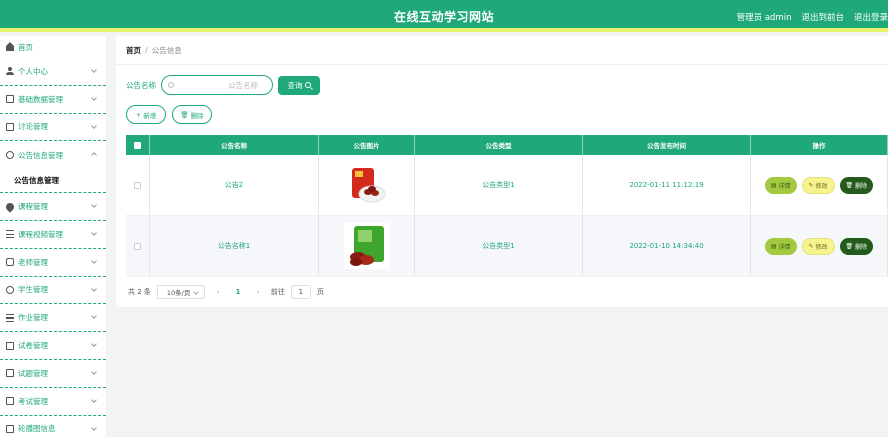  Describe the element at coordinates (10, 234) in the screenshot. I see `sliders-icon` at that location.